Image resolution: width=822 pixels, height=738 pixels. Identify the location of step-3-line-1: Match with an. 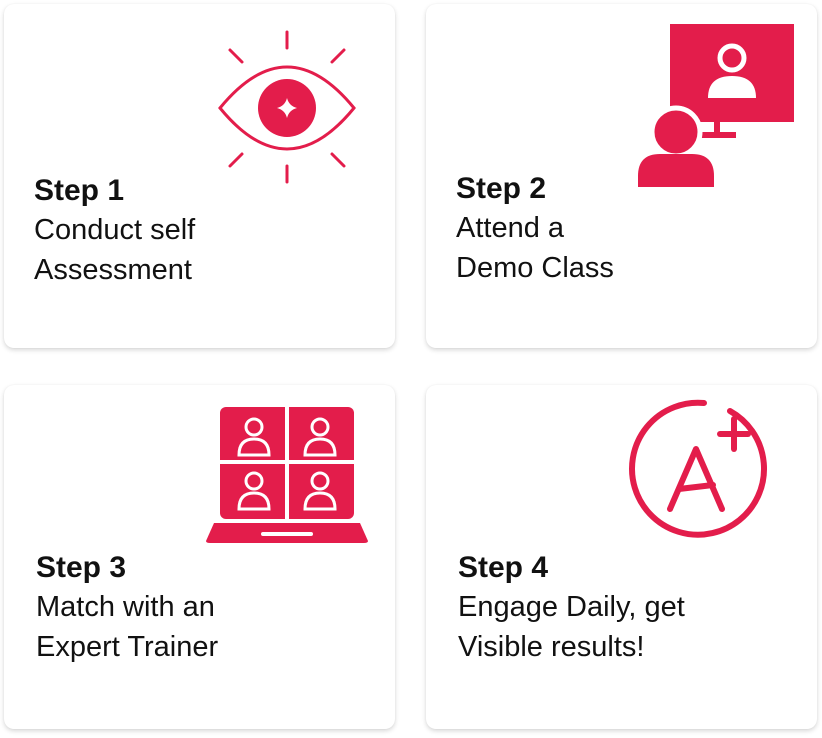
(125, 607).